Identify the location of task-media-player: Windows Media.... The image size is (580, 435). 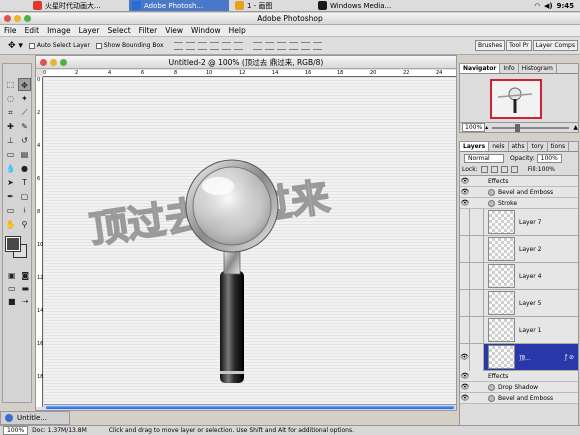
(363, 5).